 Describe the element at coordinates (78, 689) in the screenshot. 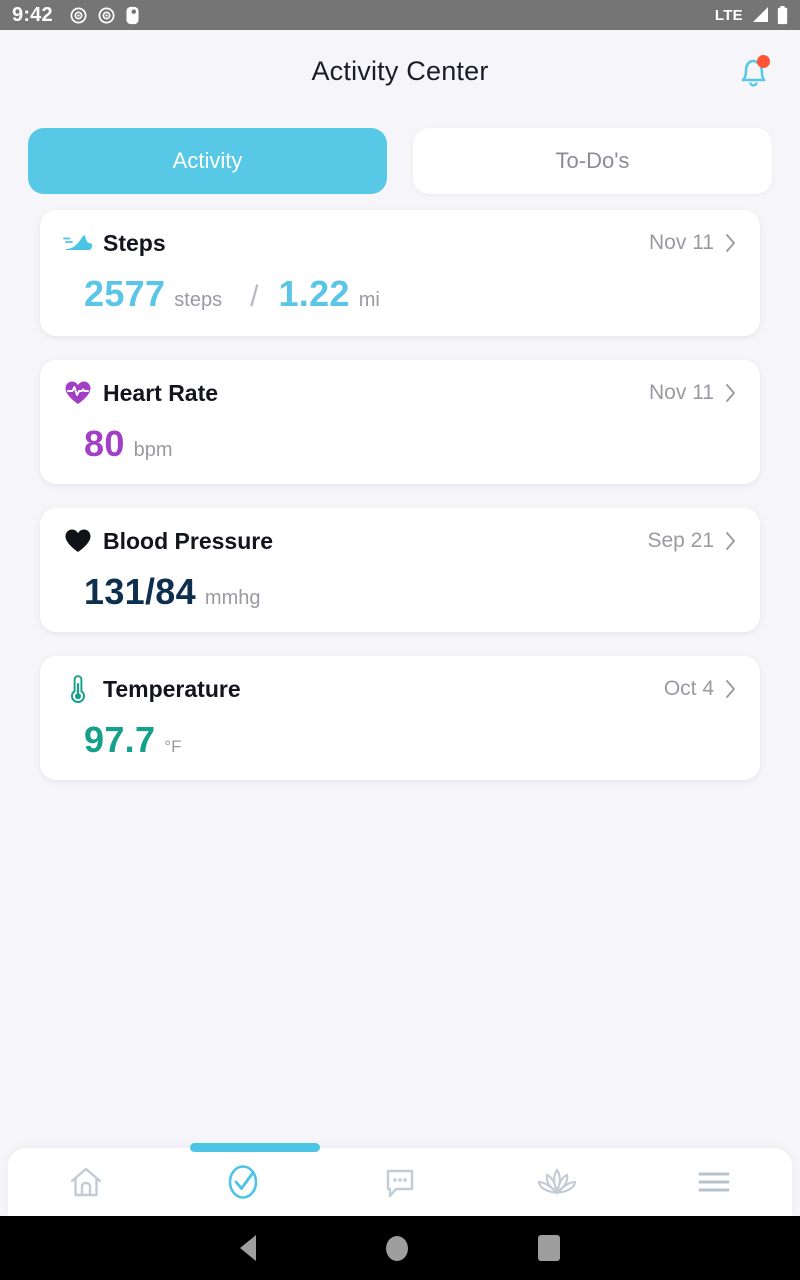

I see `thermometer-icon` at that location.